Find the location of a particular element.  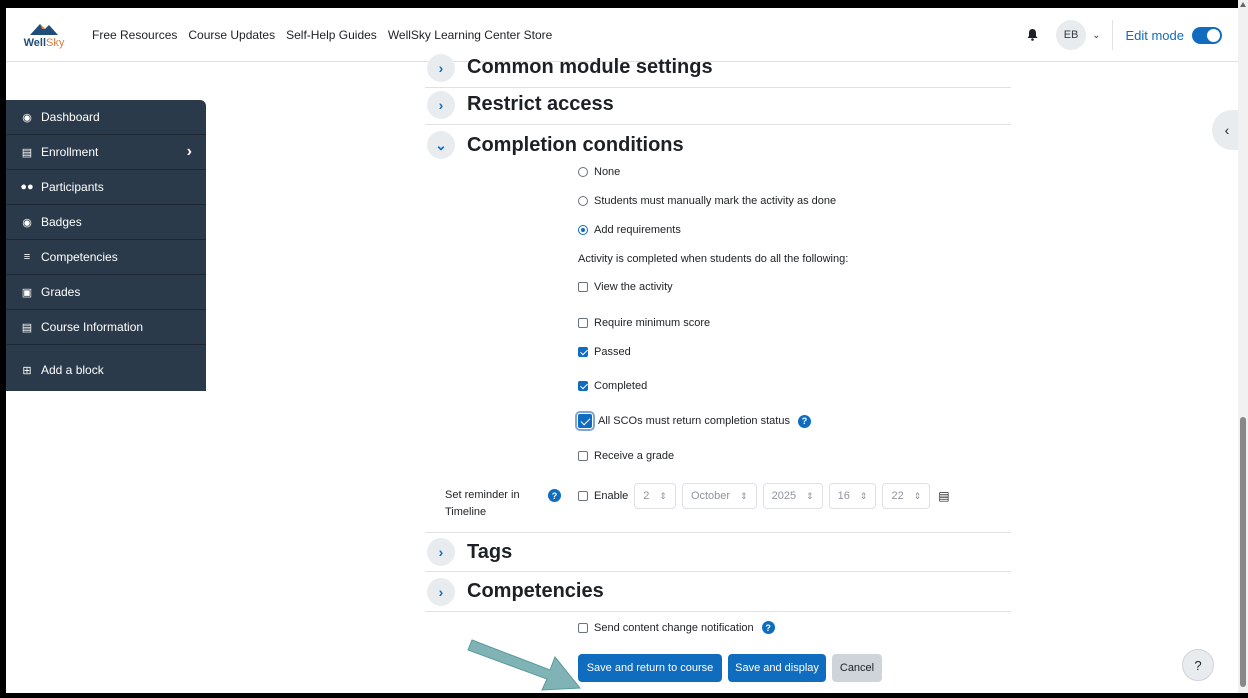

sidebar-item-enrollment: ▤ Enrollment › is located at coordinates (106, 152).